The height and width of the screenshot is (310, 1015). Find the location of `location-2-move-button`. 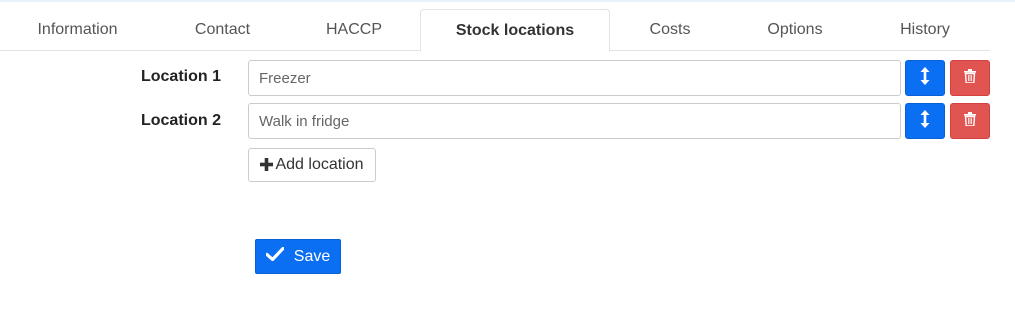

location-2-move-button is located at coordinates (925, 121).